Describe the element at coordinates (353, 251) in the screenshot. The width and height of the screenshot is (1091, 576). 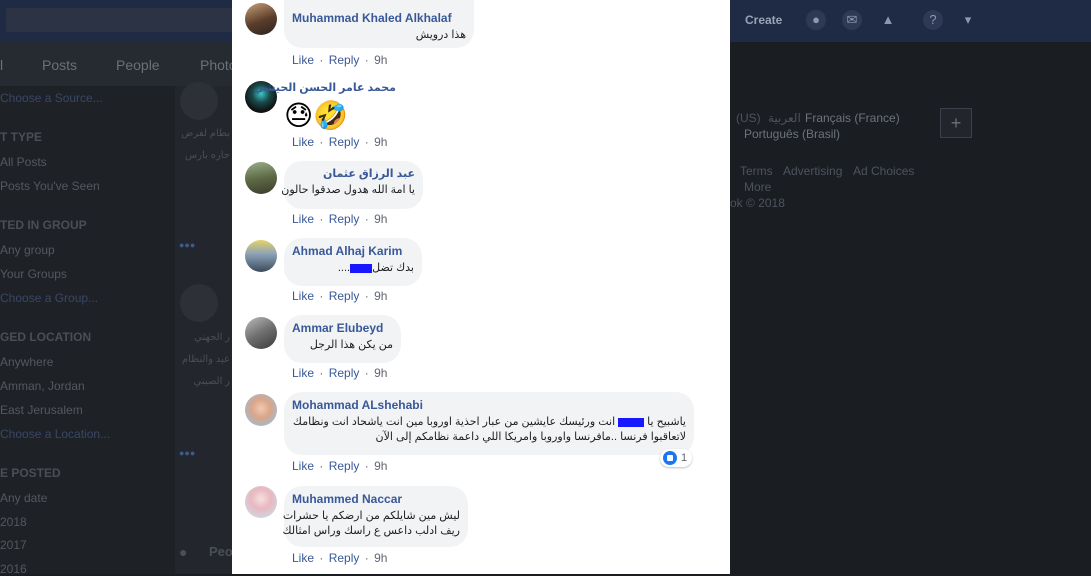
I see `comment-author: Ahmad Alhaj Karim` at that location.